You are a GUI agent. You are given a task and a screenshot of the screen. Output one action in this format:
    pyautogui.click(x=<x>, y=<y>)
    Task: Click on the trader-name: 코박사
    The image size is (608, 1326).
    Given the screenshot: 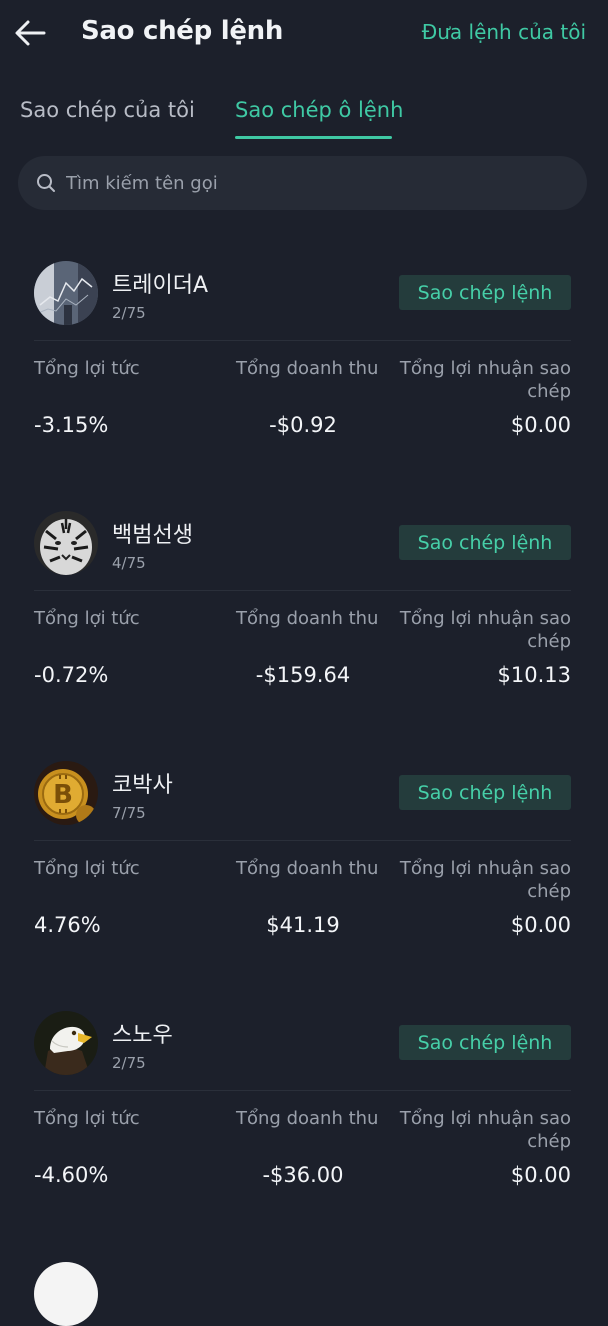 What is the action you would take?
    pyautogui.click(x=142, y=785)
    